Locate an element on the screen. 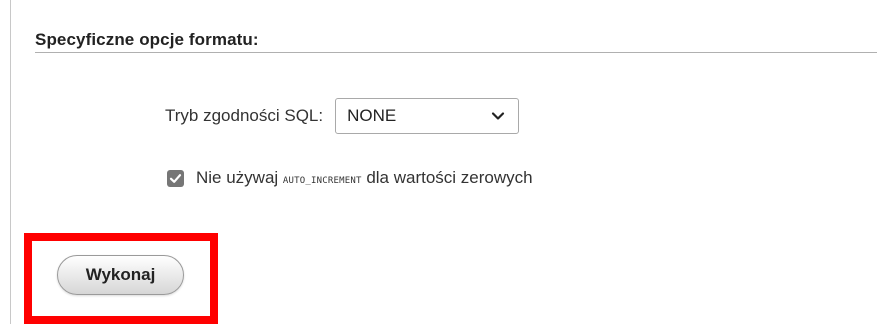 The height and width of the screenshot is (324, 877). auto-increment-label-after: dla wartości zerowych is located at coordinates (447, 177).